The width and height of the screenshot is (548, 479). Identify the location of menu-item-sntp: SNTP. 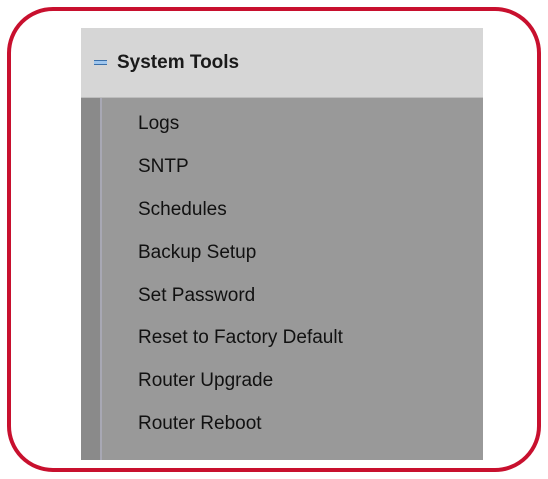
(292, 167).